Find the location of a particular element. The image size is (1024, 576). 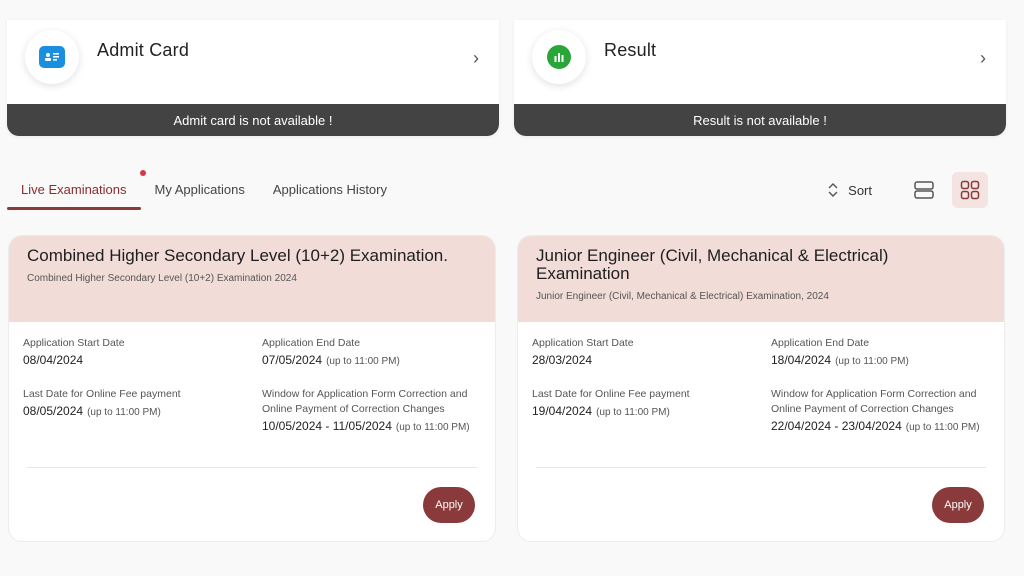

field-value: 28/03/2024 is located at coordinates (562, 360).